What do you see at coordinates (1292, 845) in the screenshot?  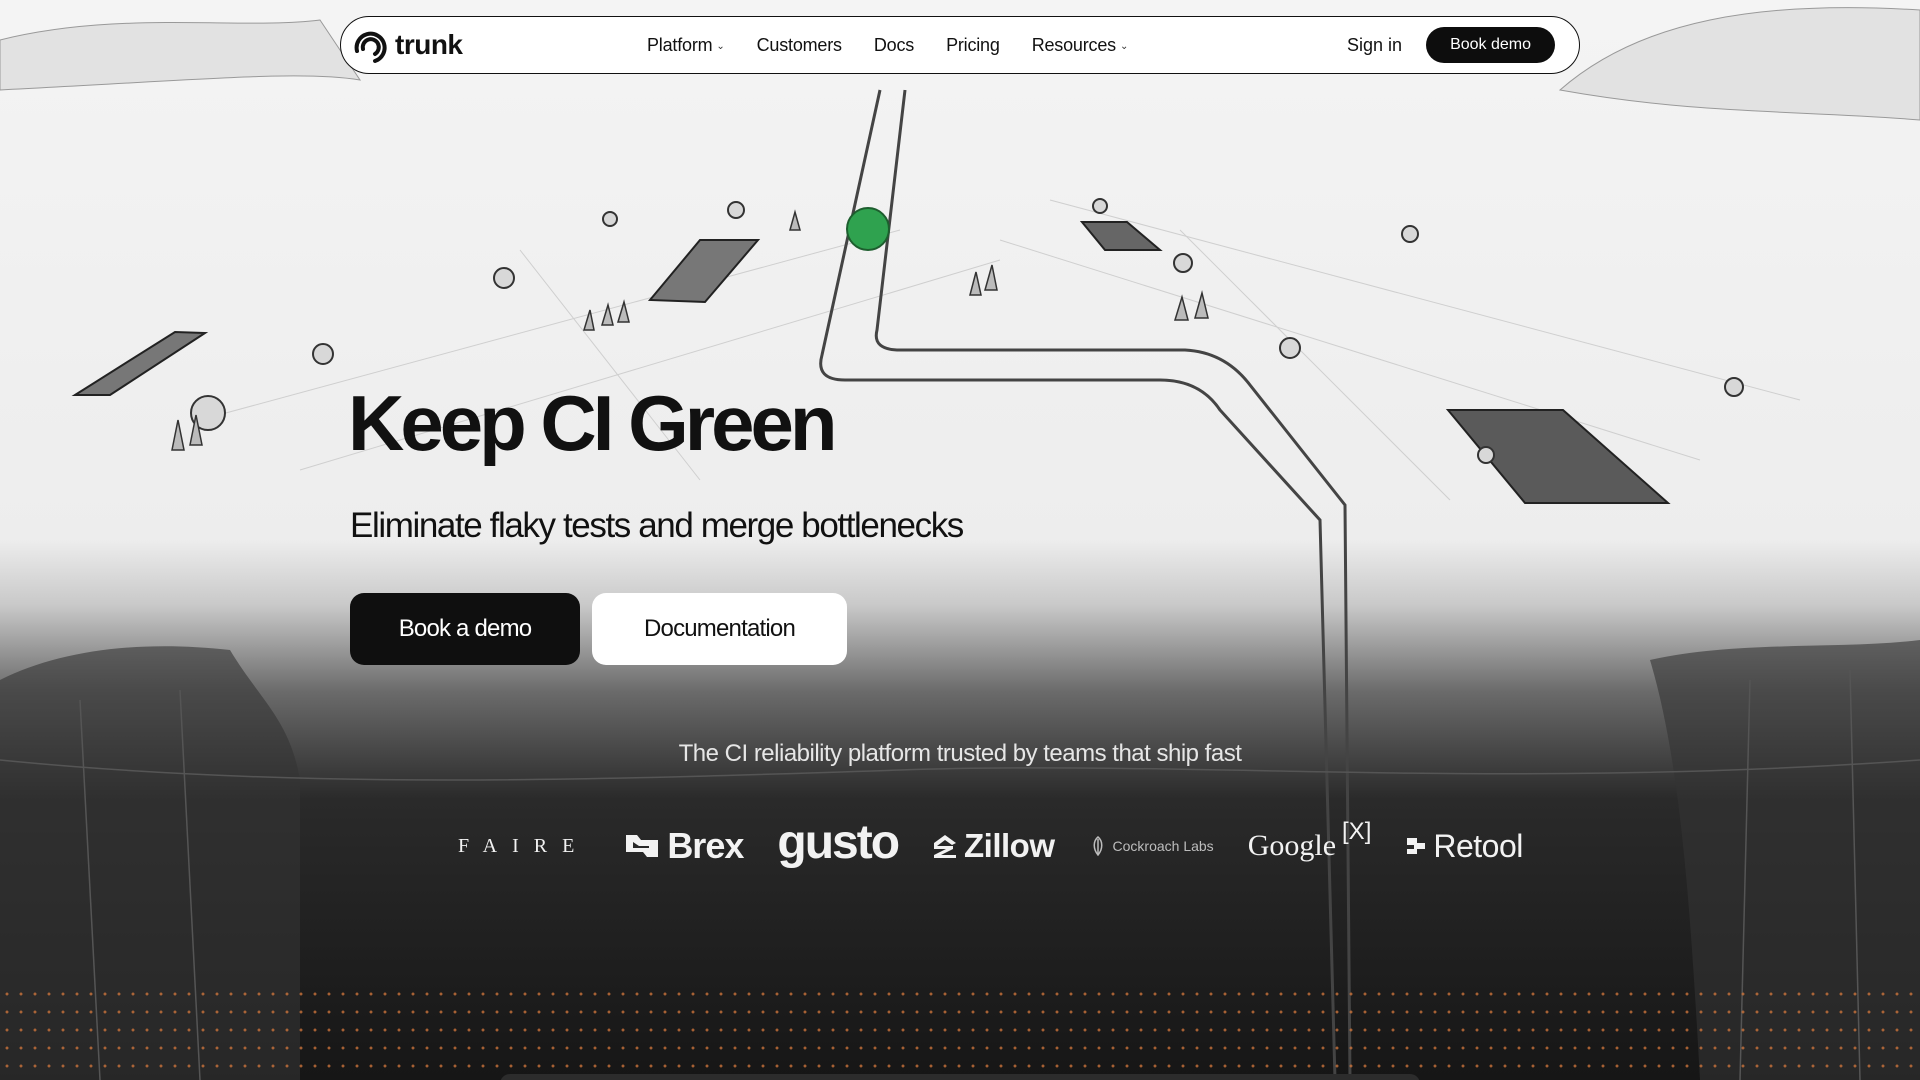 I see `google-wordmark: Google` at bounding box center [1292, 845].